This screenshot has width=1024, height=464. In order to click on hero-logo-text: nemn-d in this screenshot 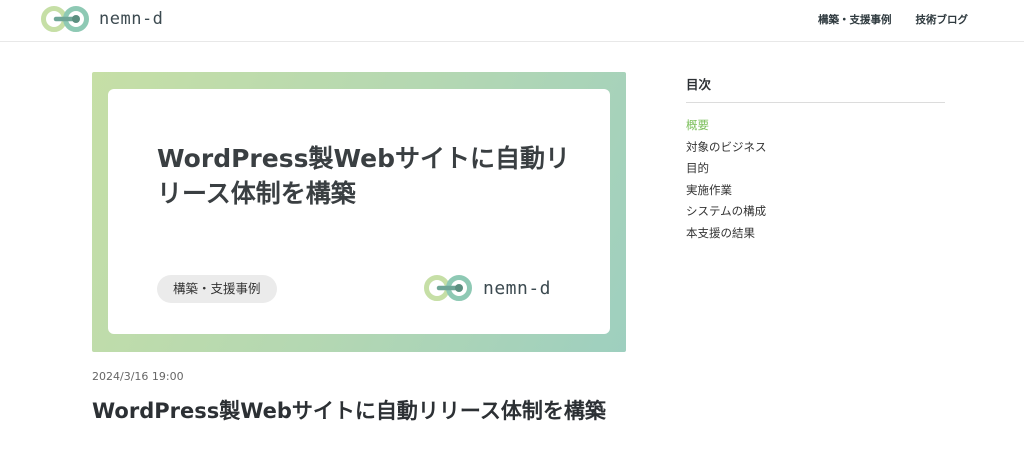, I will do `click(517, 288)`.